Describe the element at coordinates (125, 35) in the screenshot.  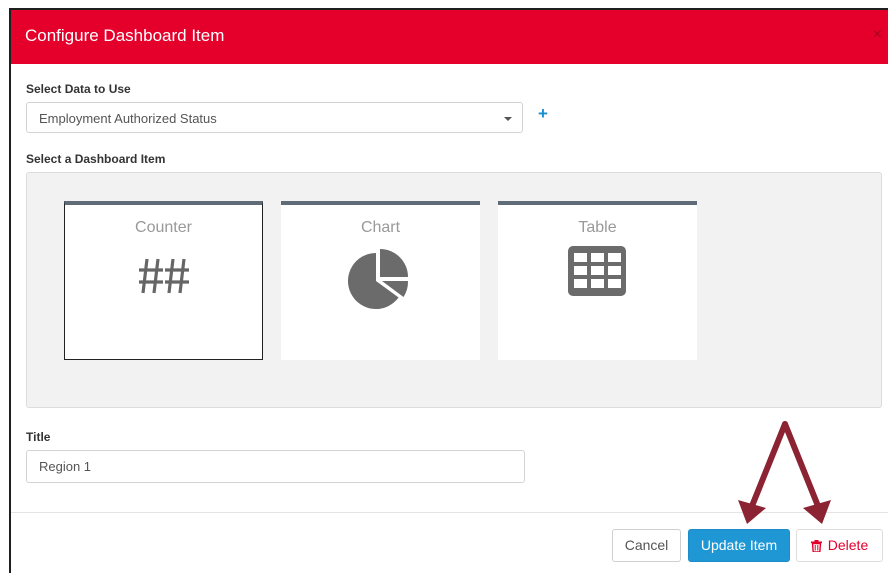
I see `dialog-title: Configure Dashboard Item` at that location.